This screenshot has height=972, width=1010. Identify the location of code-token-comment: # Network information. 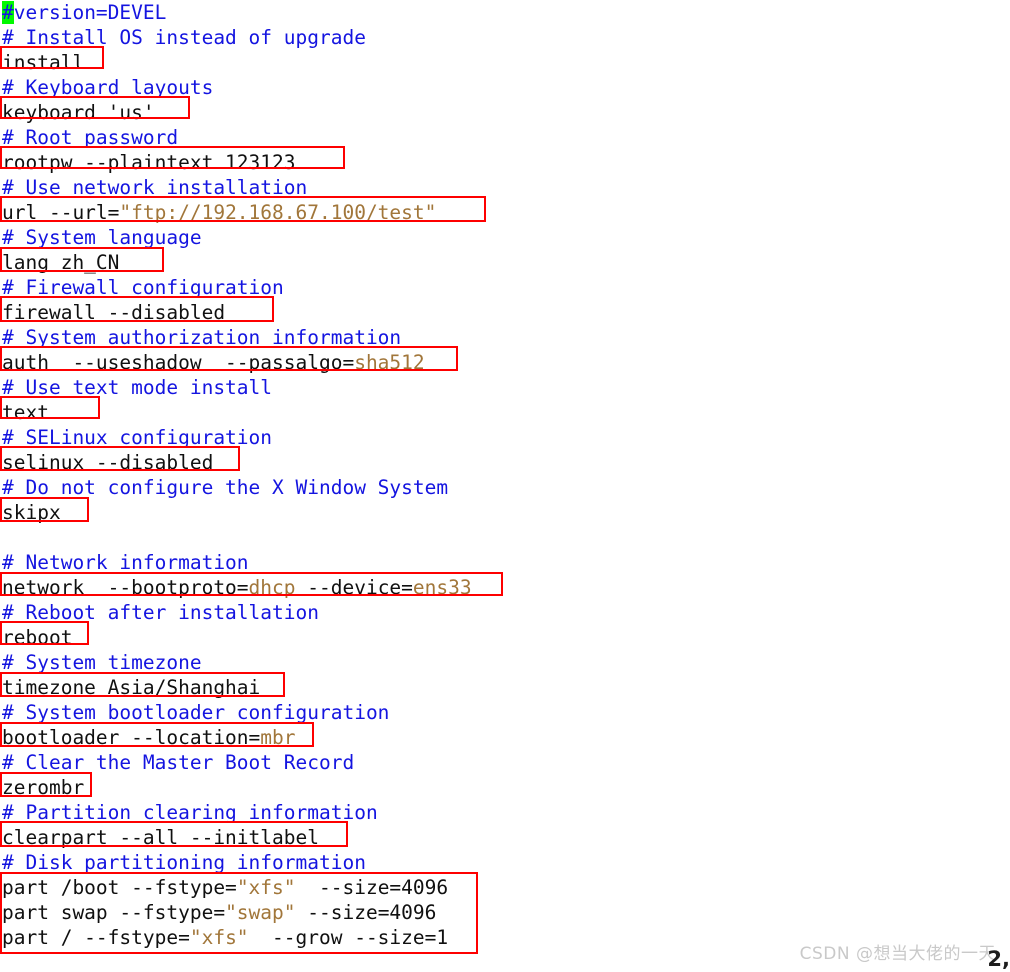
(125, 562).